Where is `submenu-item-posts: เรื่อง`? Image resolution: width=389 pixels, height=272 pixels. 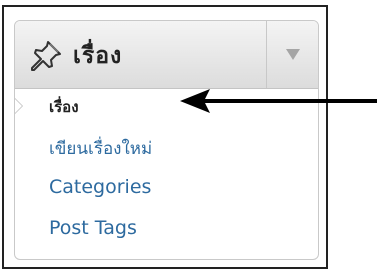
submenu-item-posts: เรื่อง is located at coordinates (64, 107).